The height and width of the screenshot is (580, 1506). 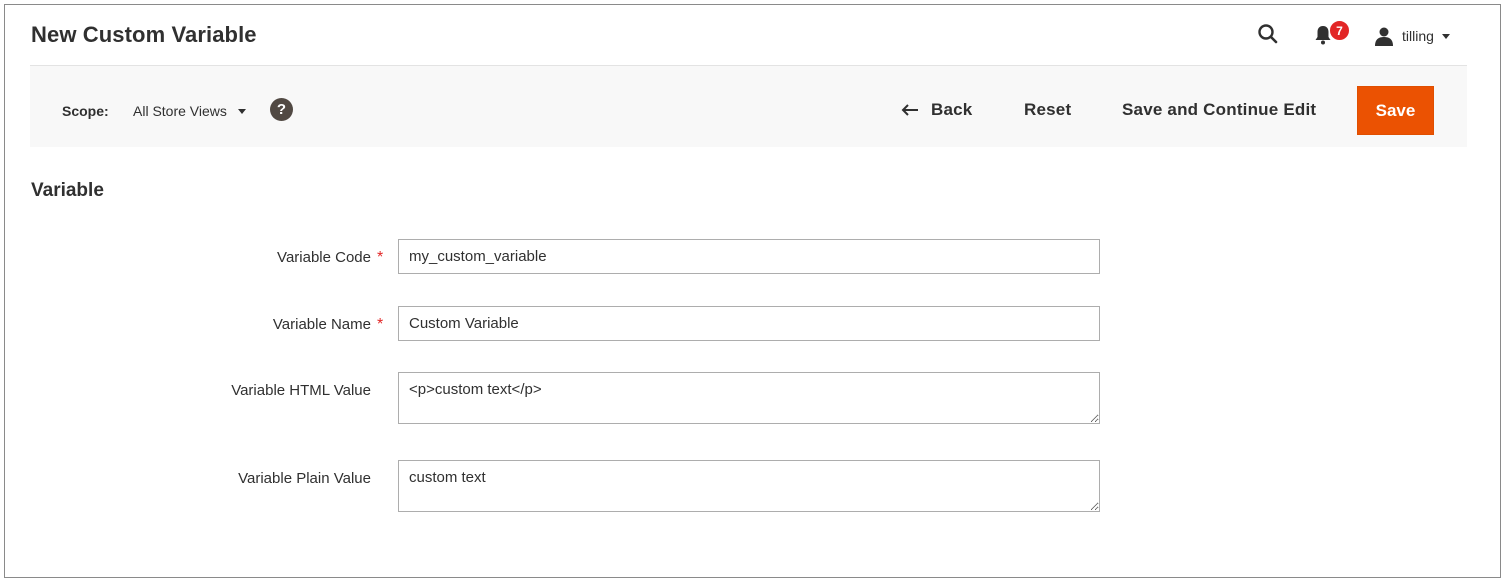 I want to click on variable-name-input, so click(x=749, y=323).